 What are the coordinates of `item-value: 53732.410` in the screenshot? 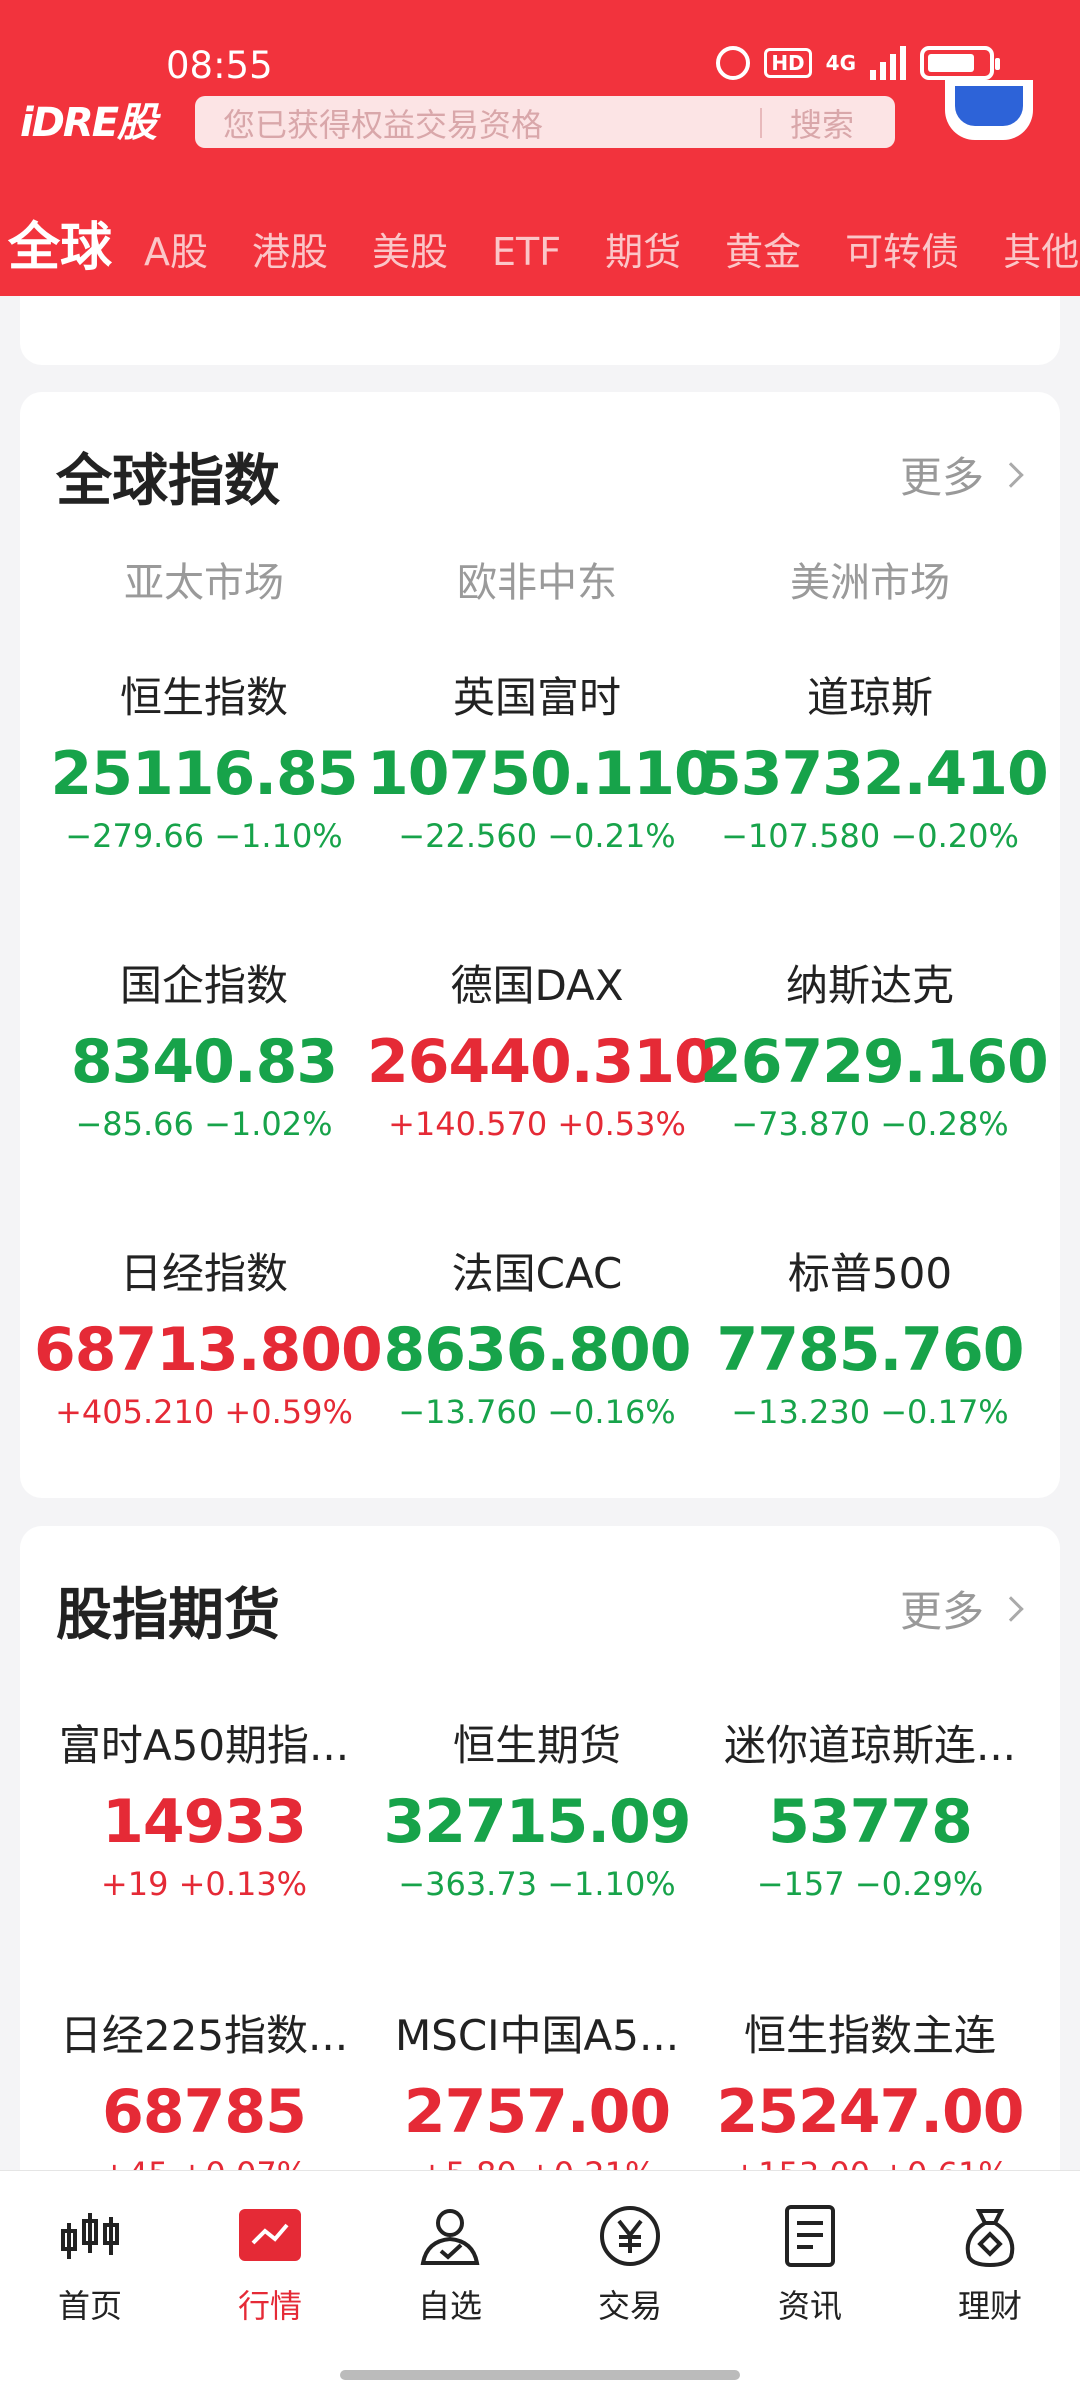 It's located at (874, 774).